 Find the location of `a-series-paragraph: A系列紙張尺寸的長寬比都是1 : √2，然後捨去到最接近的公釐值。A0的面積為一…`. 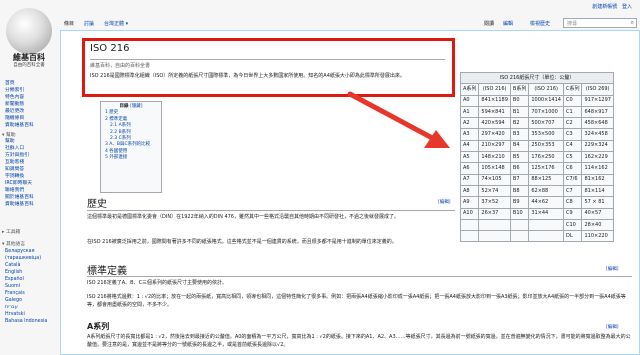

a-series-paragraph: A系列紙張尺寸的長寬比都是1 : √2，然後捨去到最接近的公釐值。A0的面積為一… is located at coordinates (359, 341).